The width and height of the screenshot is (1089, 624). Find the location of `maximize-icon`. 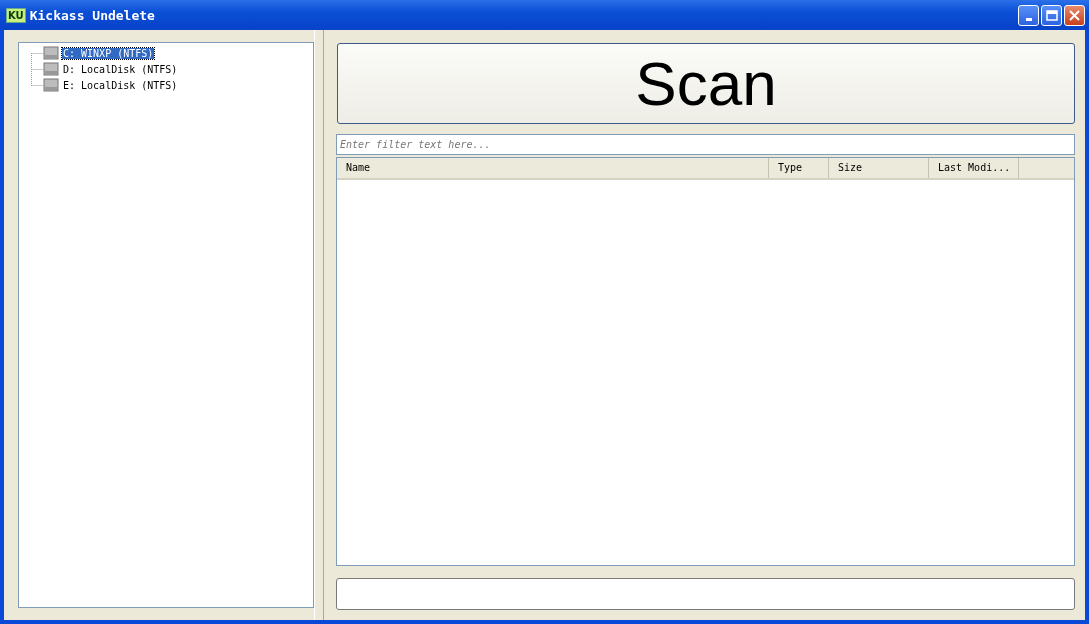

maximize-icon is located at coordinates (1051, 15).